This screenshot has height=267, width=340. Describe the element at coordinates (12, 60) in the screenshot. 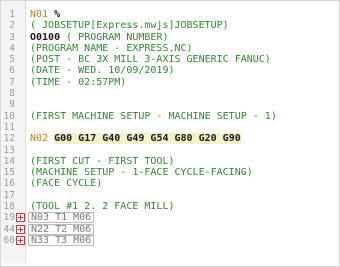

I see `line-number: 5` at that location.